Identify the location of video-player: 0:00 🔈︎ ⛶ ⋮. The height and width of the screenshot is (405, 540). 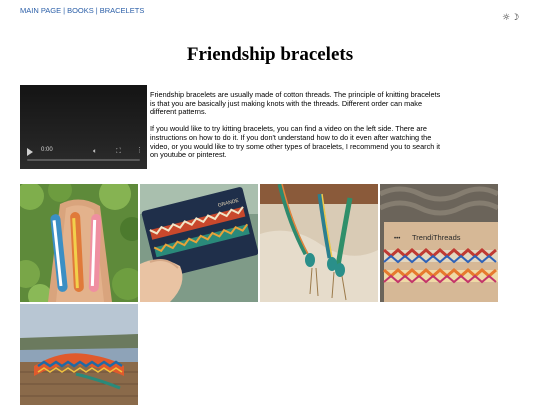
(83, 127).